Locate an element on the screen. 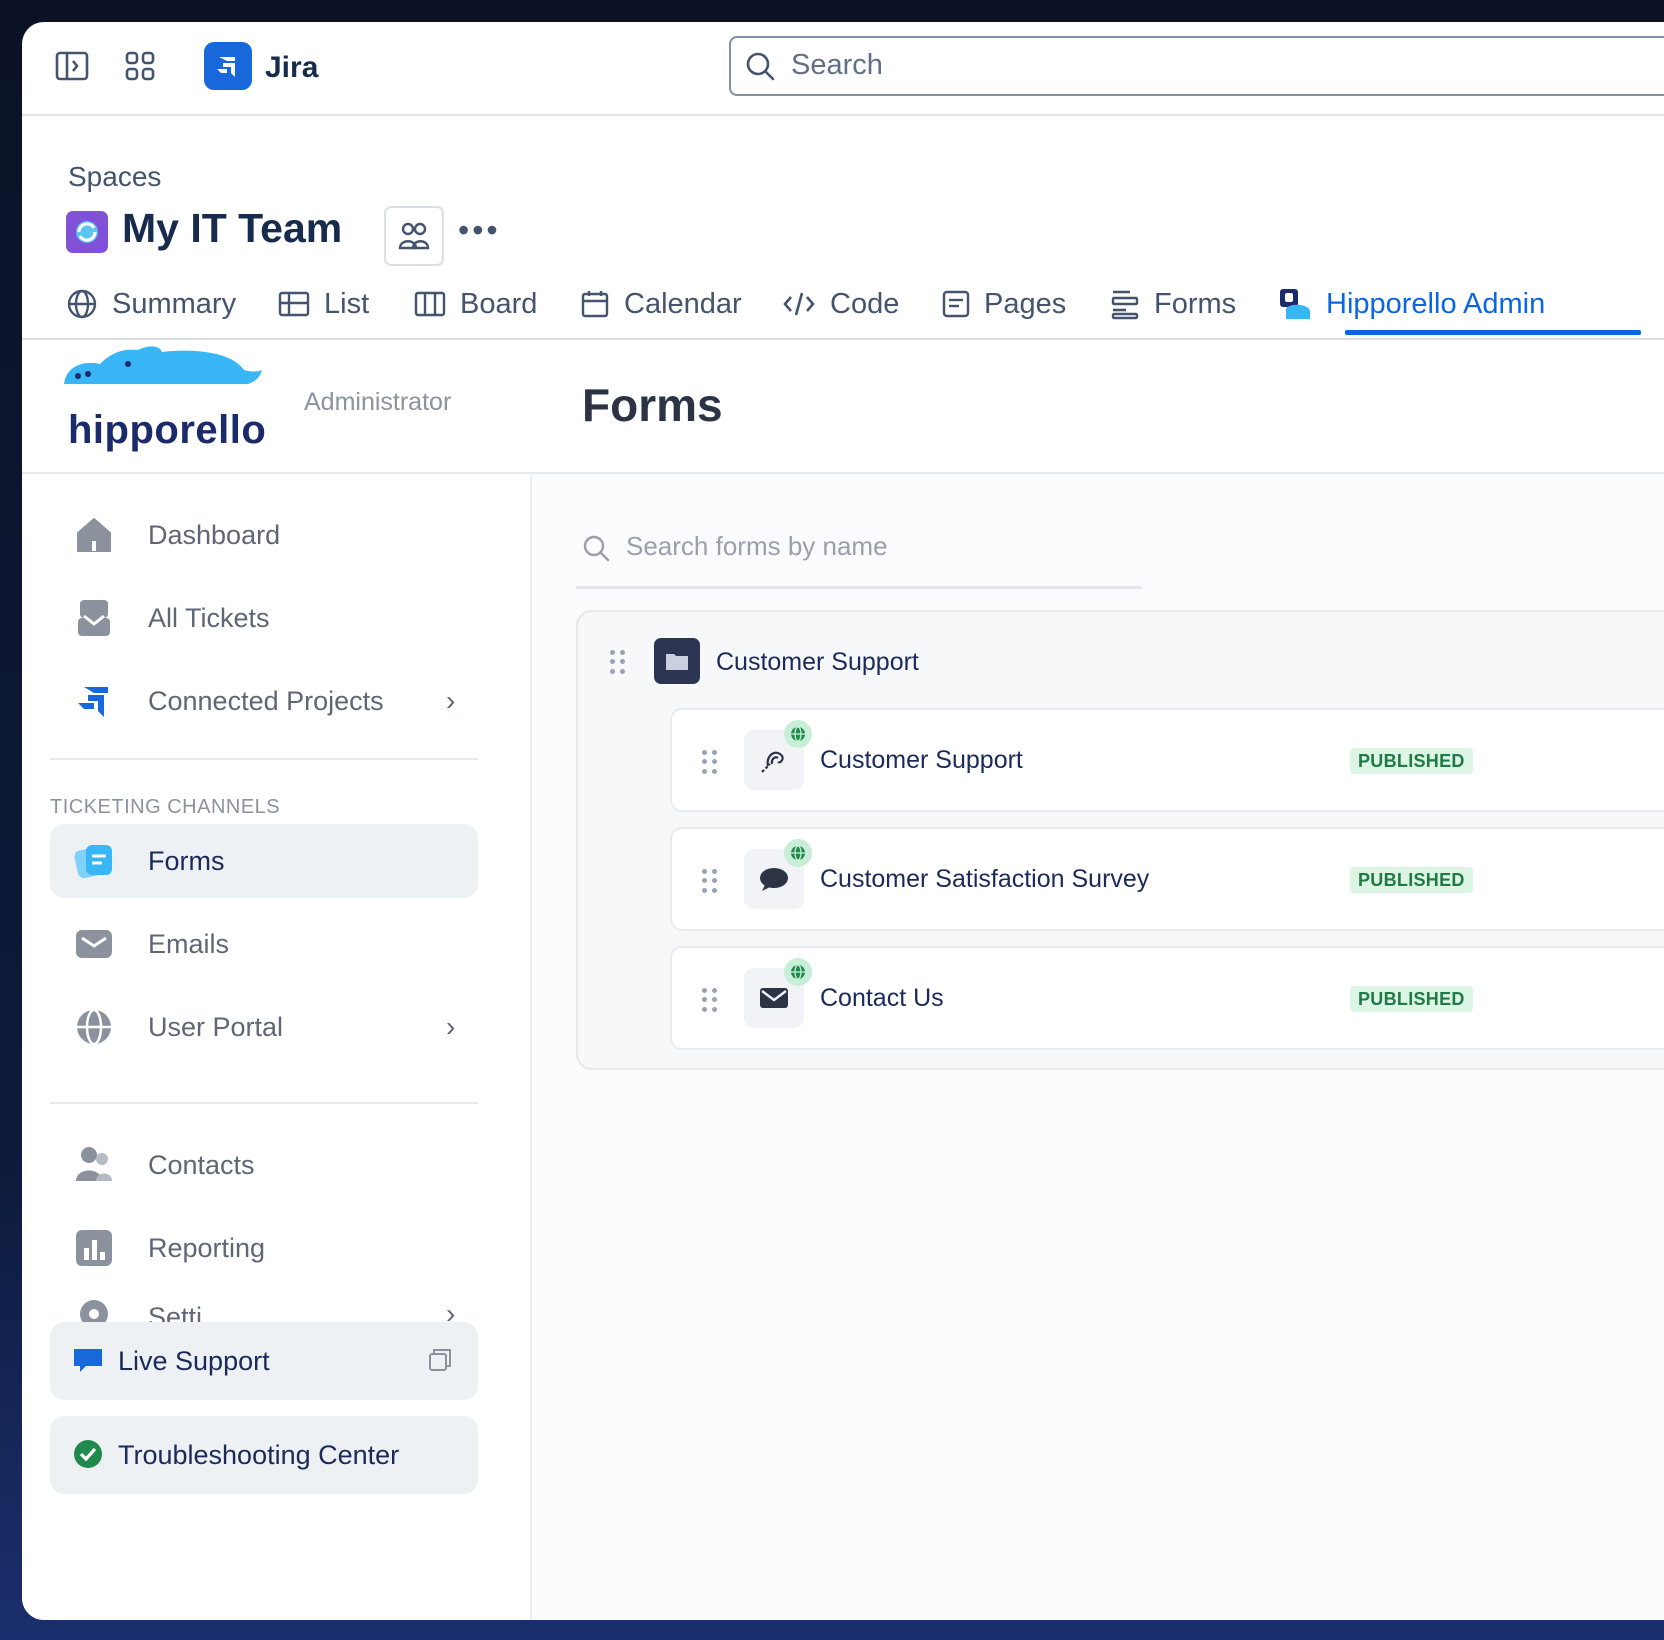 The width and height of the screenshot is (1664, 1640). settings-icon is located at coordinates (94, 1309).